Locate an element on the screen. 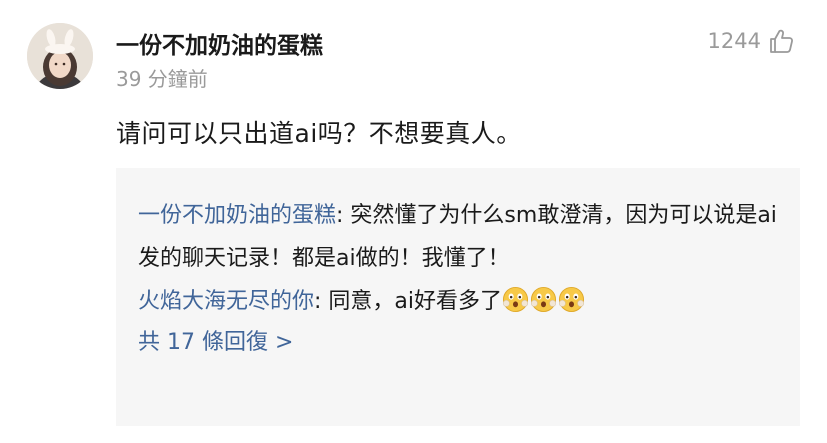 The height and width of the screenshot is (443, 827). like-button: 1244 is located at coordinates (751, 41).